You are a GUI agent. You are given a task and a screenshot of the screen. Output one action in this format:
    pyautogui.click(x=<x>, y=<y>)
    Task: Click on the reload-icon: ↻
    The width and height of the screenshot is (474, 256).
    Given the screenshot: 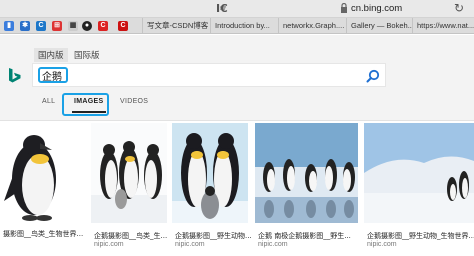 What is the action you would take?
    pyautogui.click(x=459, y=8)
    